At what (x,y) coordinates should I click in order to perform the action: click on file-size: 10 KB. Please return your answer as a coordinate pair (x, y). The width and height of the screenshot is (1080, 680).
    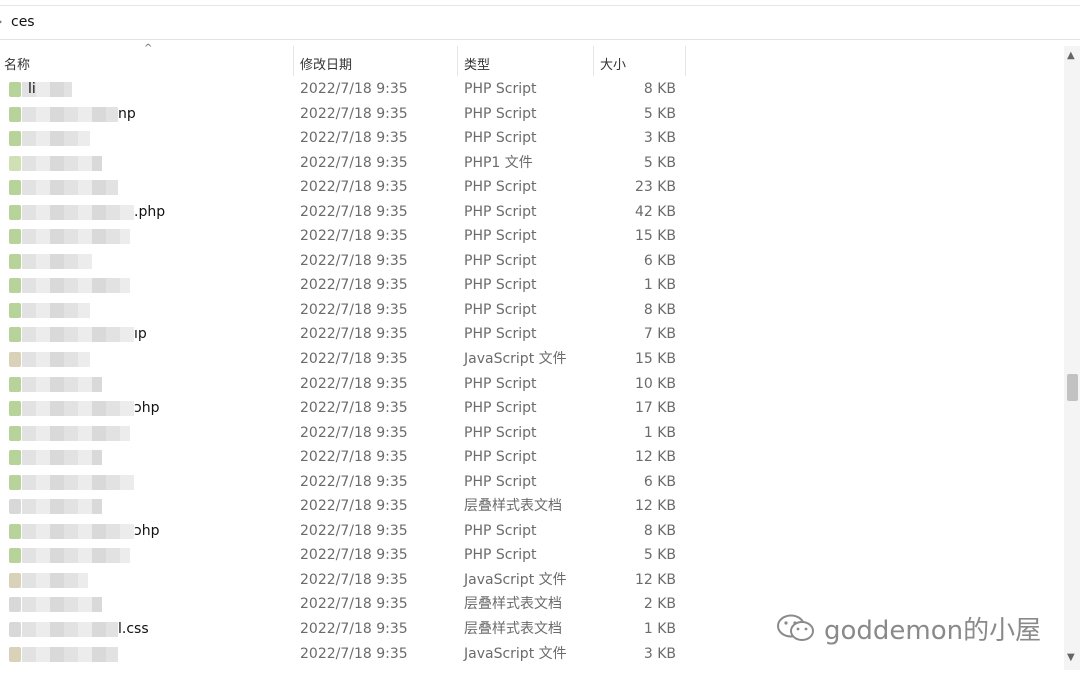
    Looking at the image, I should click on (655, 383).